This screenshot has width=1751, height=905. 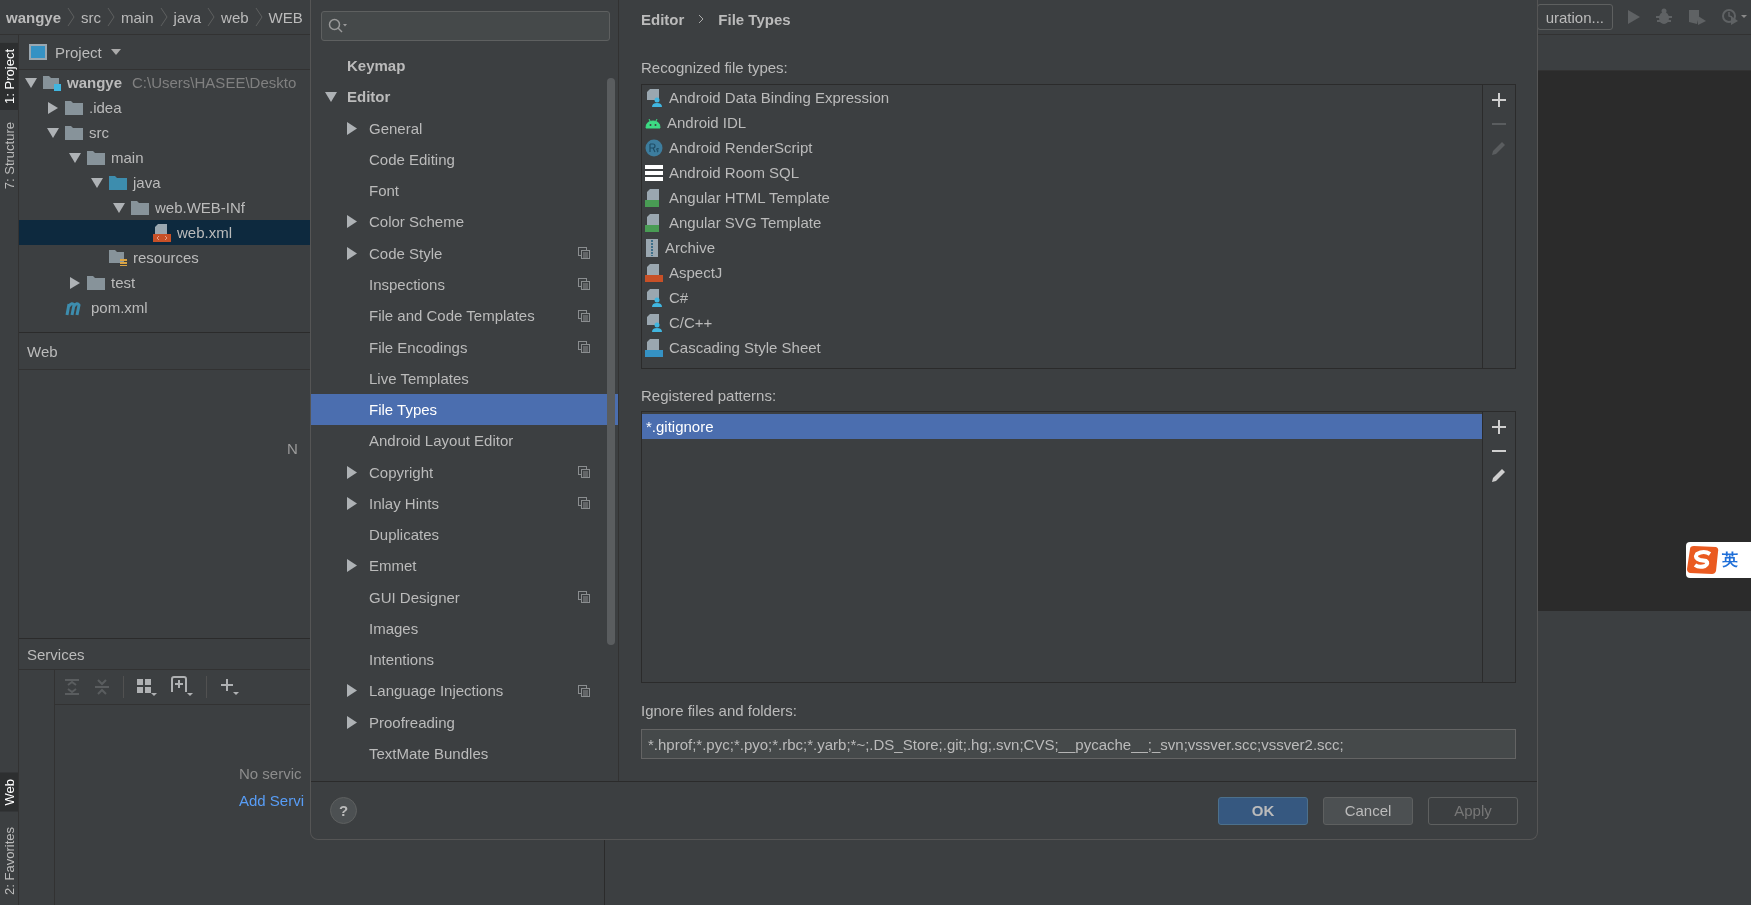 I want to click on breadcrumb-item: File Types, so click(x=754, y=19).